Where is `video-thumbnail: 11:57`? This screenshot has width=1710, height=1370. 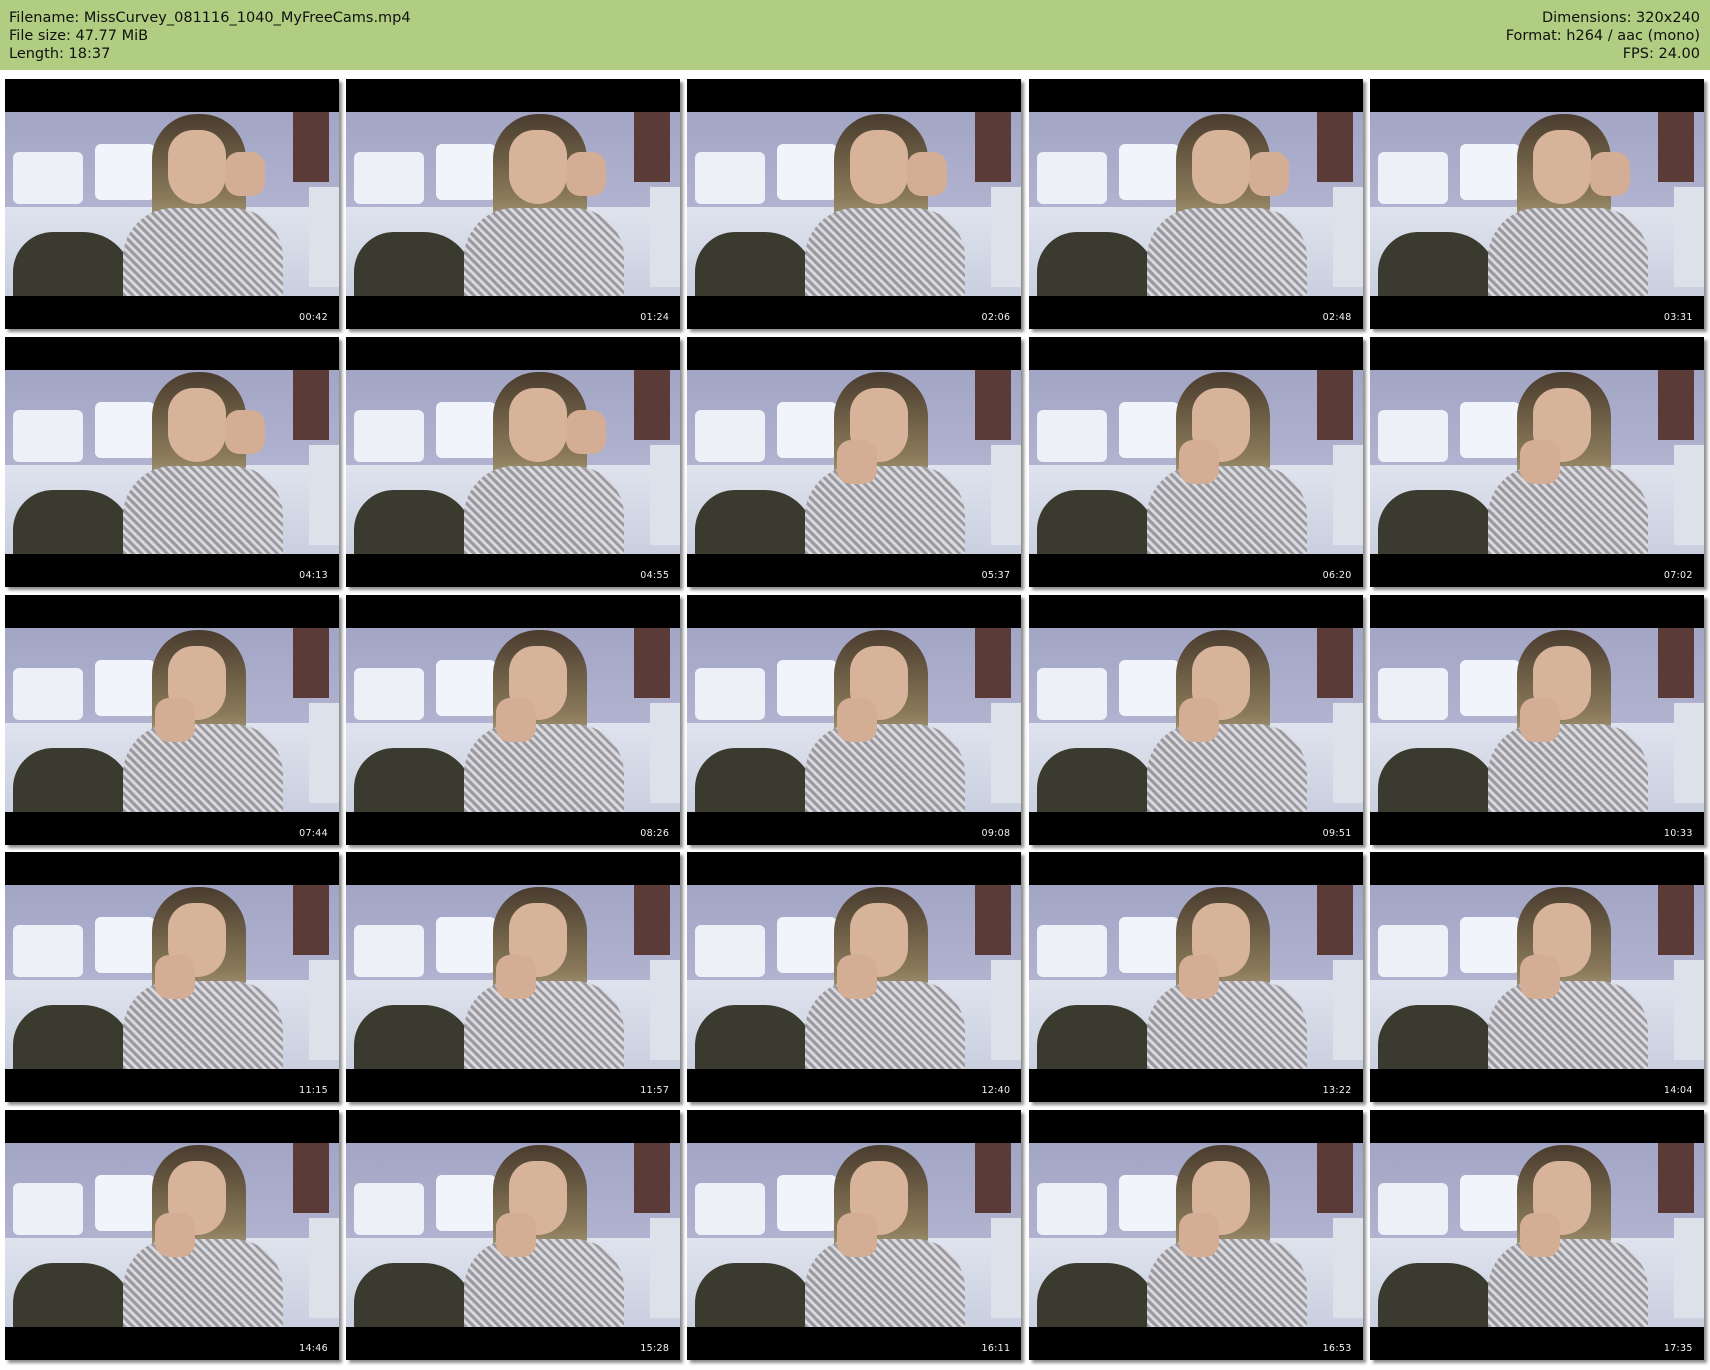
video-thumbnail: 11:57 is located at coordinates (513, 977).